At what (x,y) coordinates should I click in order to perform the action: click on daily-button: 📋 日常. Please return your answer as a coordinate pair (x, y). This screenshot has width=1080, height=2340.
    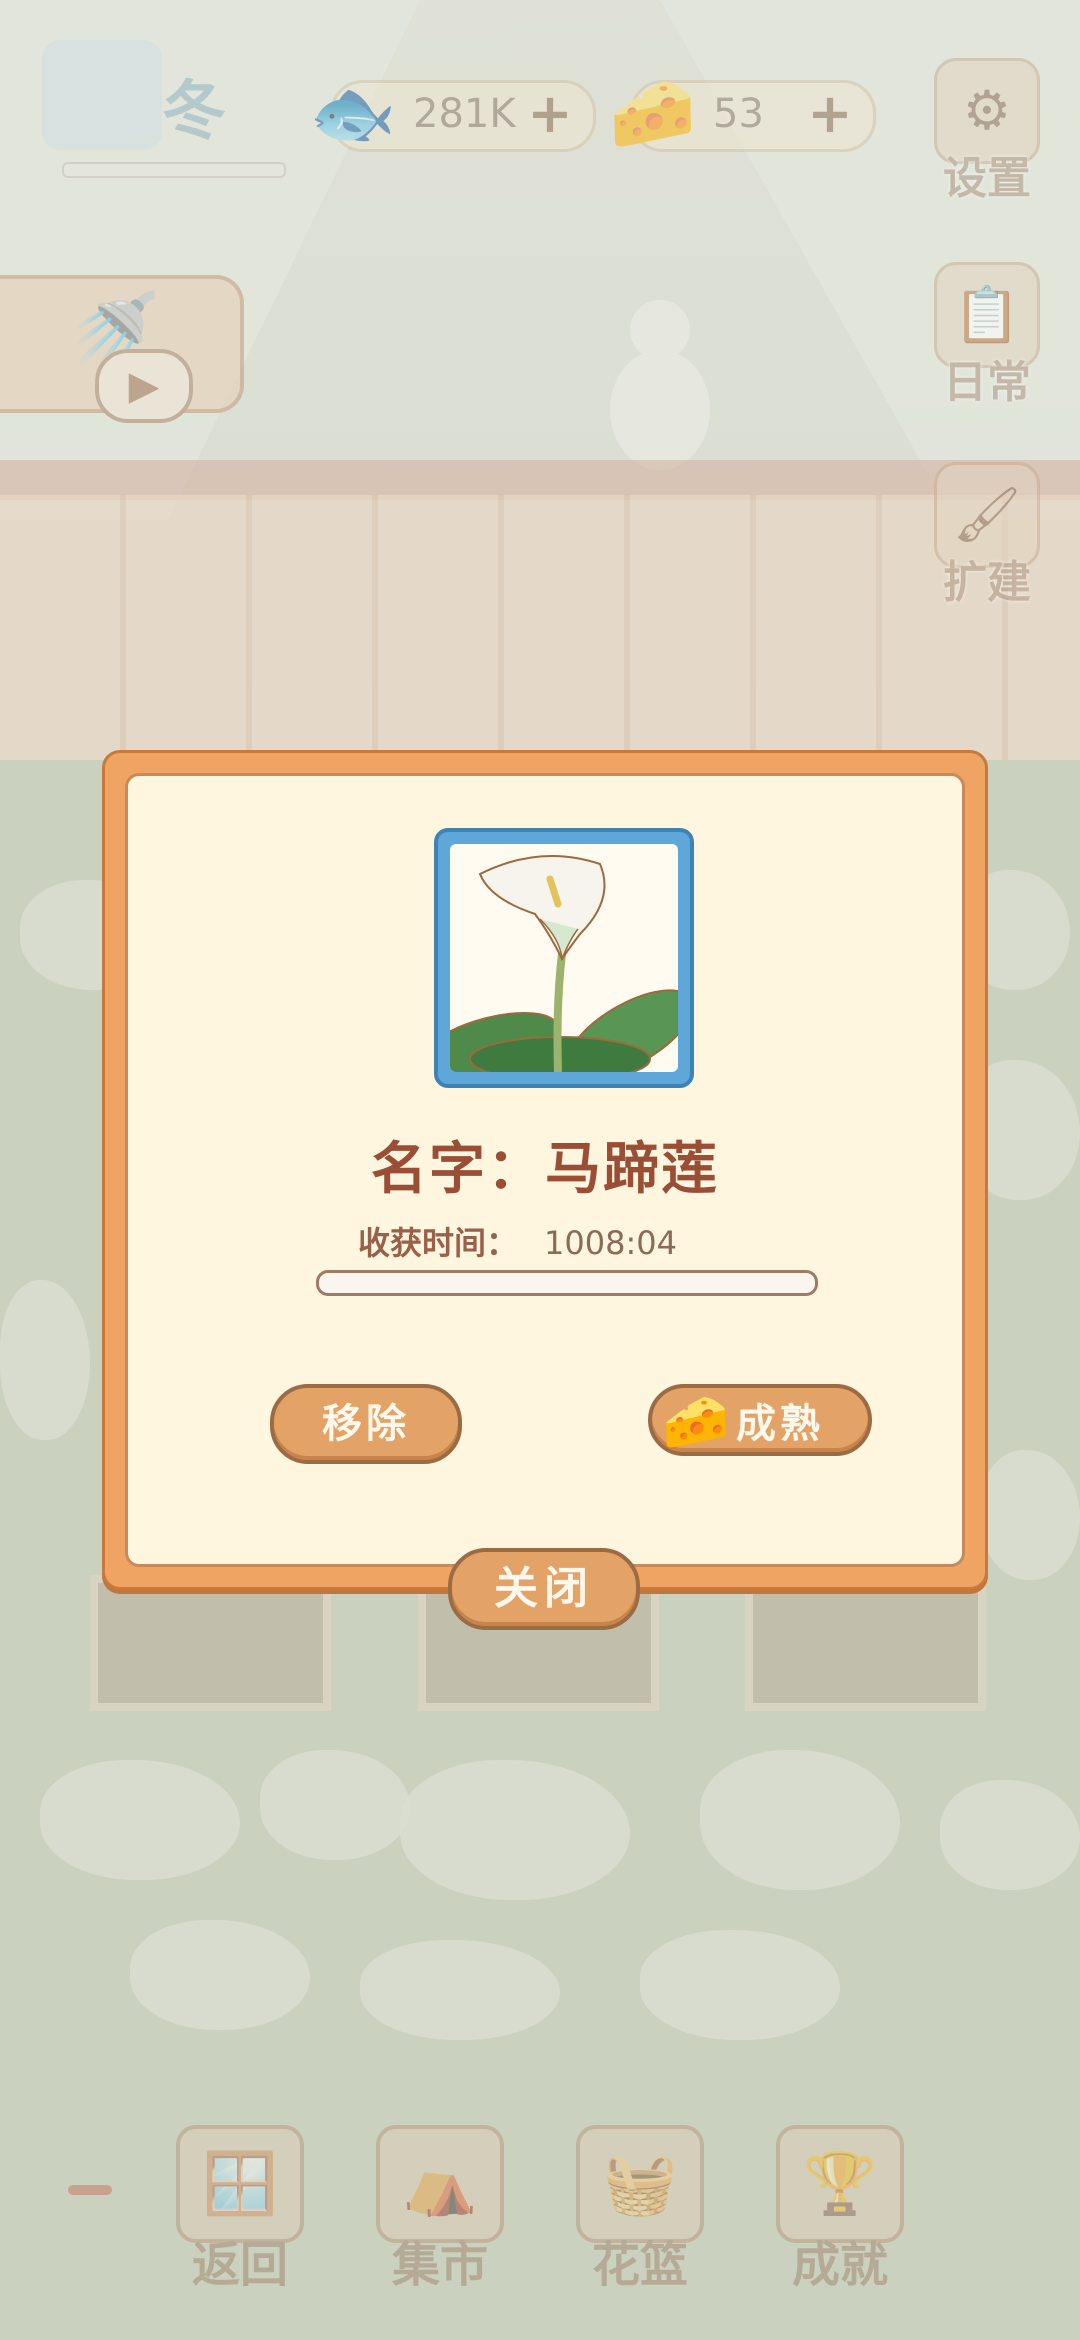
    Looking at the image, I should click on (987, 335).